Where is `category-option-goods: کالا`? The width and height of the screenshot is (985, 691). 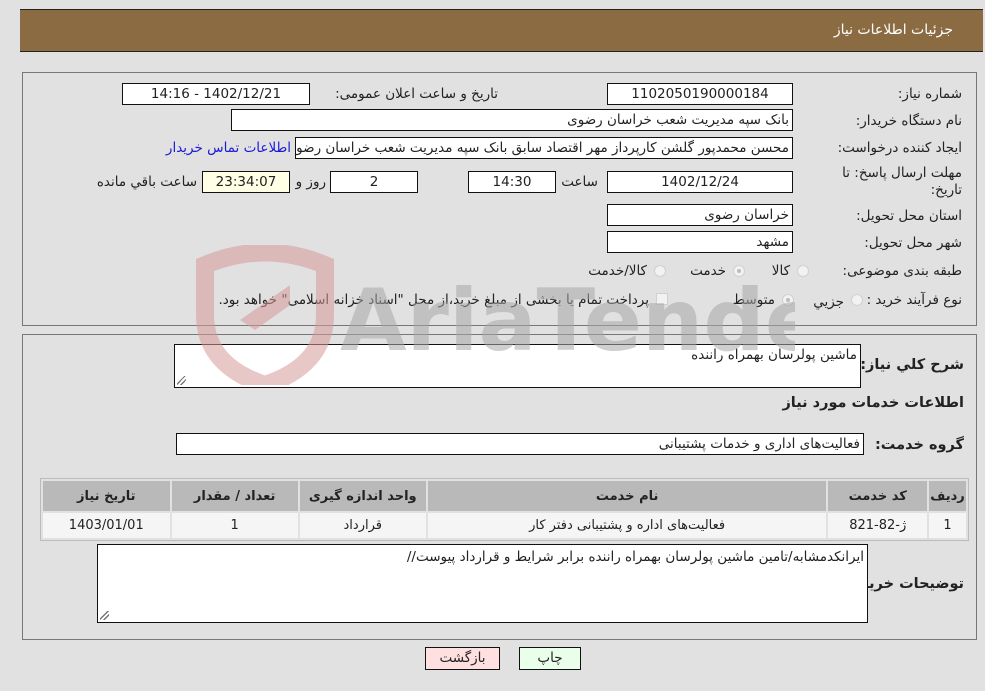
category-option-goods: کالا is located at coordinates (780, 271).